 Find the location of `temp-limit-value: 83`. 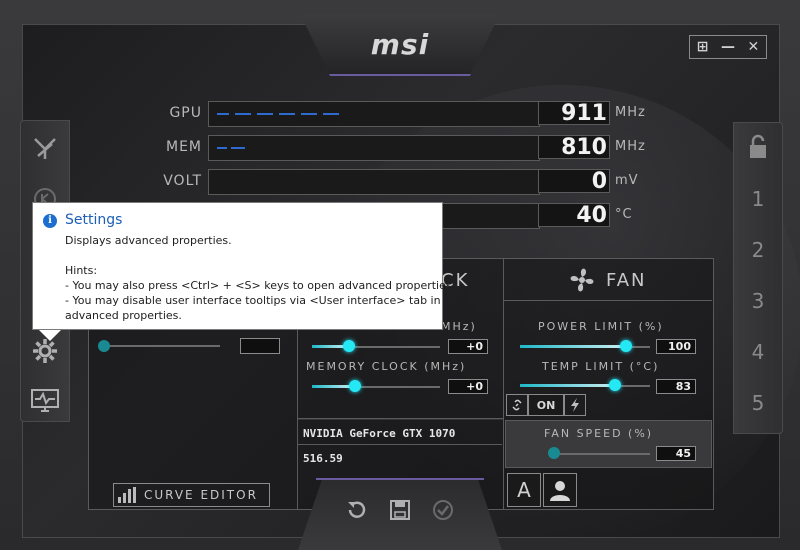

temp-limit-value: 83 is located at coordinates (676, 386).